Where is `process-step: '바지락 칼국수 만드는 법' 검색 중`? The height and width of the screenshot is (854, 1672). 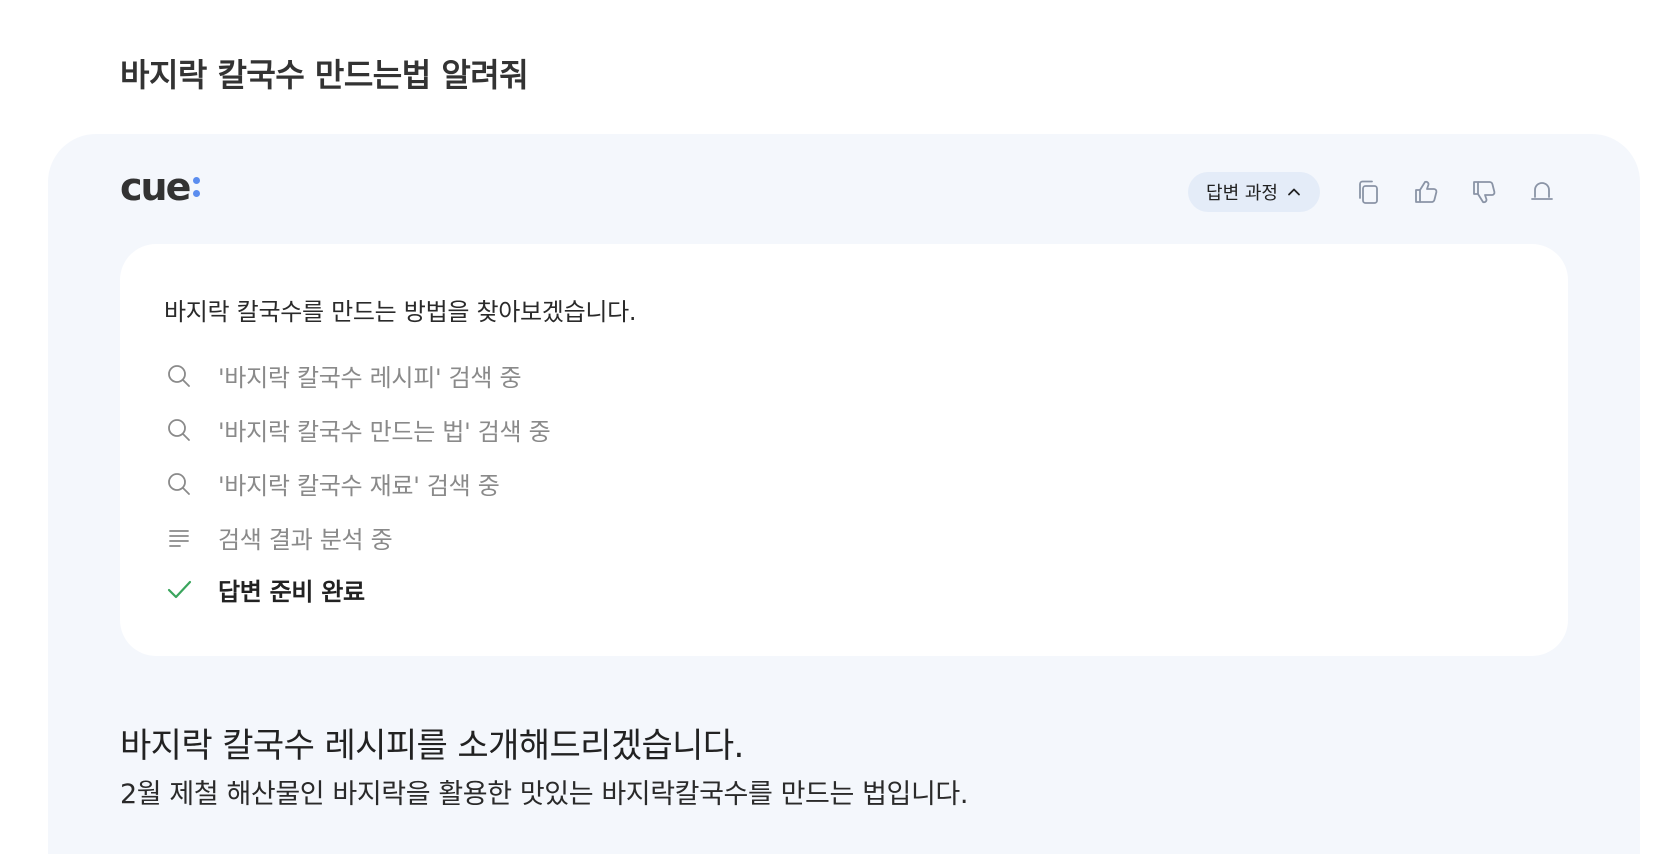 process-step: '바지락 칼국수 만드는 법' 검색 중 is located at coordinates (357, 429).